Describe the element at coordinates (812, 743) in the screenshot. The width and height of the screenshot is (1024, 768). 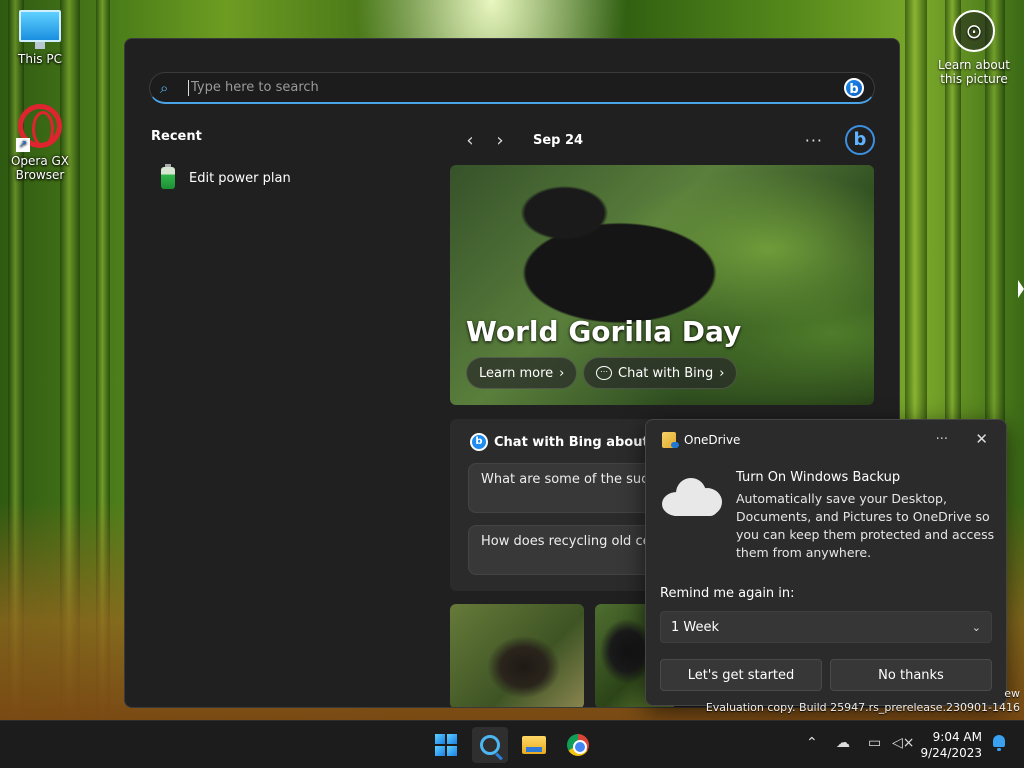
I see `chevron-up-icon: ⌃` at that location.